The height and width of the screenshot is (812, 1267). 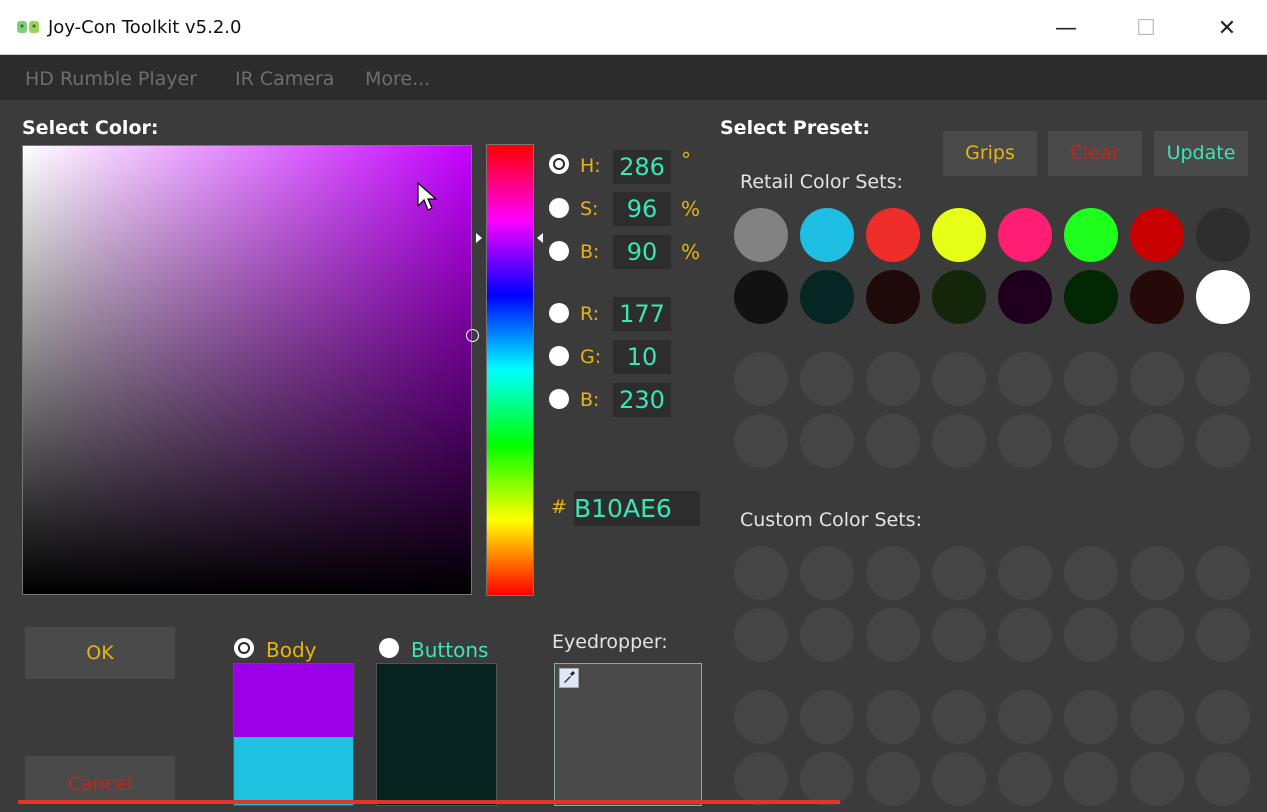 I want to click on hue-slider-left-arrow-icon, so click(x=479, y=238).